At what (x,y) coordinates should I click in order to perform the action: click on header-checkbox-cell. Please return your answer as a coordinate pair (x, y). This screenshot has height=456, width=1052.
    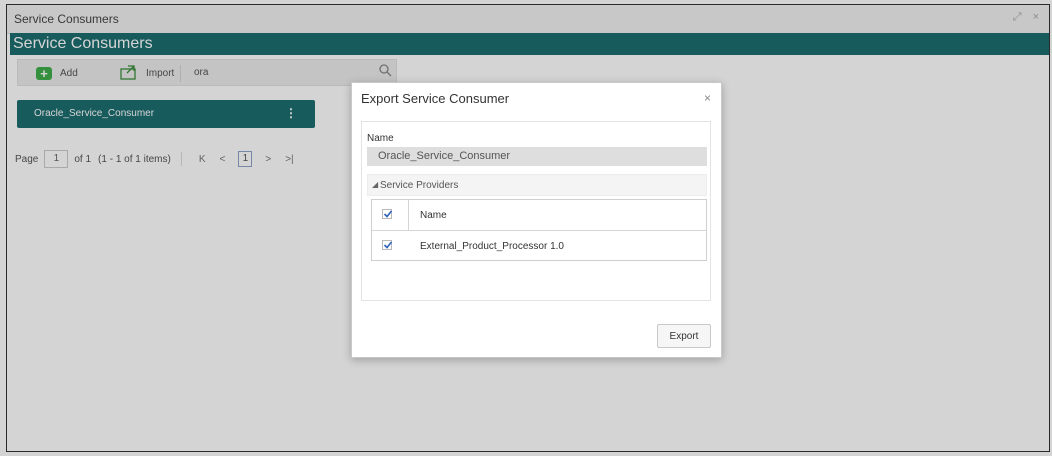
    Looking at the image, I should click on (390, 215).